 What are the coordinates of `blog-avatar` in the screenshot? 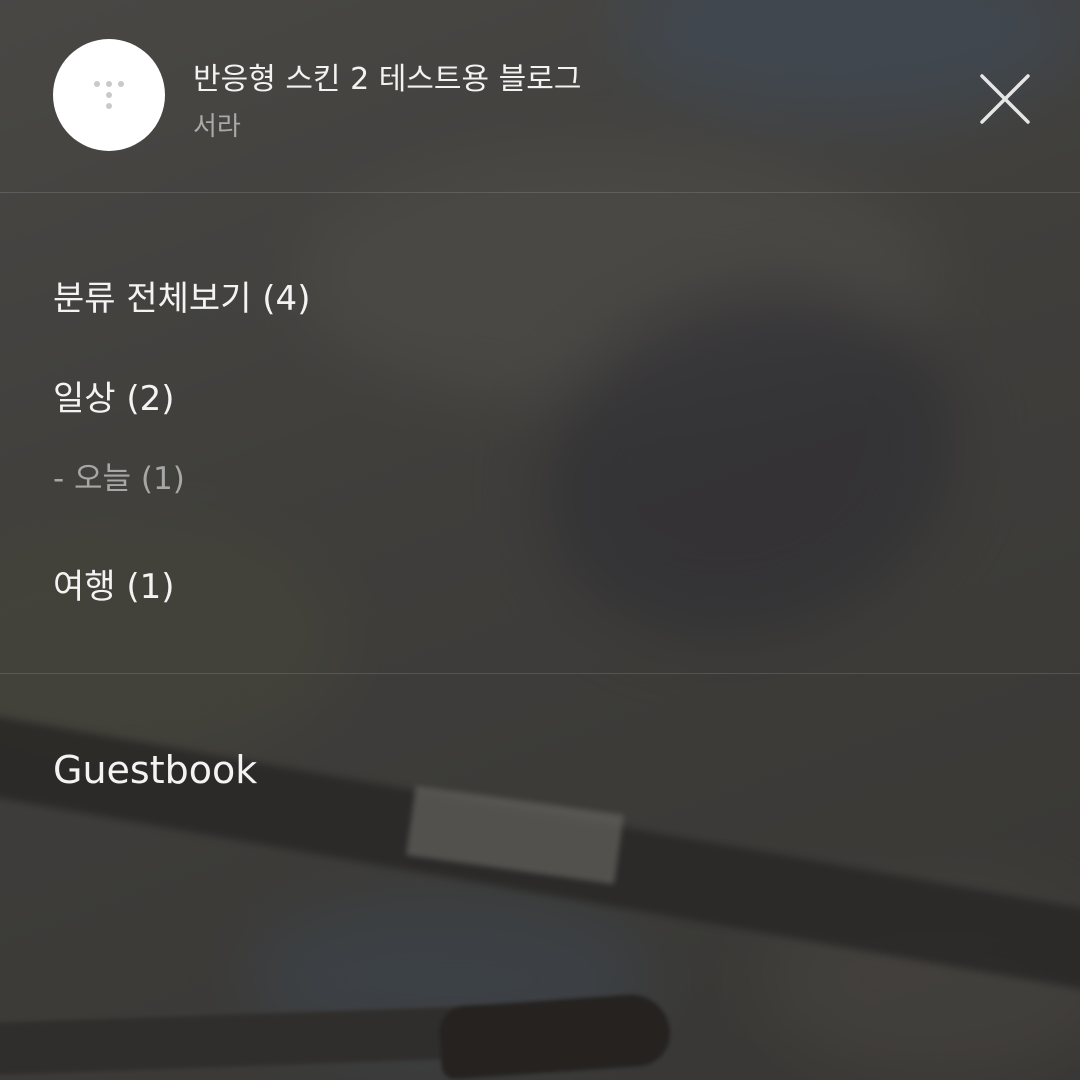 It's located at (109, 95).